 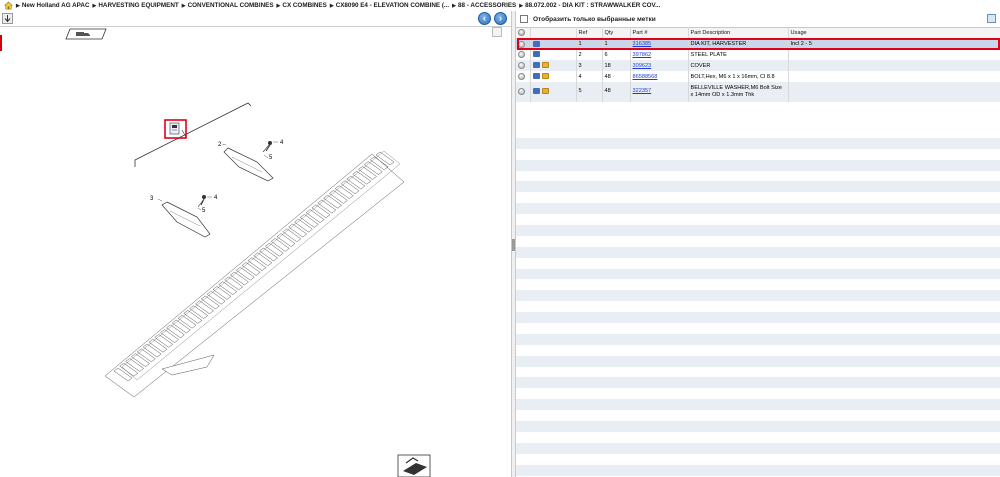 I want to click on zoom-view-icon, so click(x=414, y=465).